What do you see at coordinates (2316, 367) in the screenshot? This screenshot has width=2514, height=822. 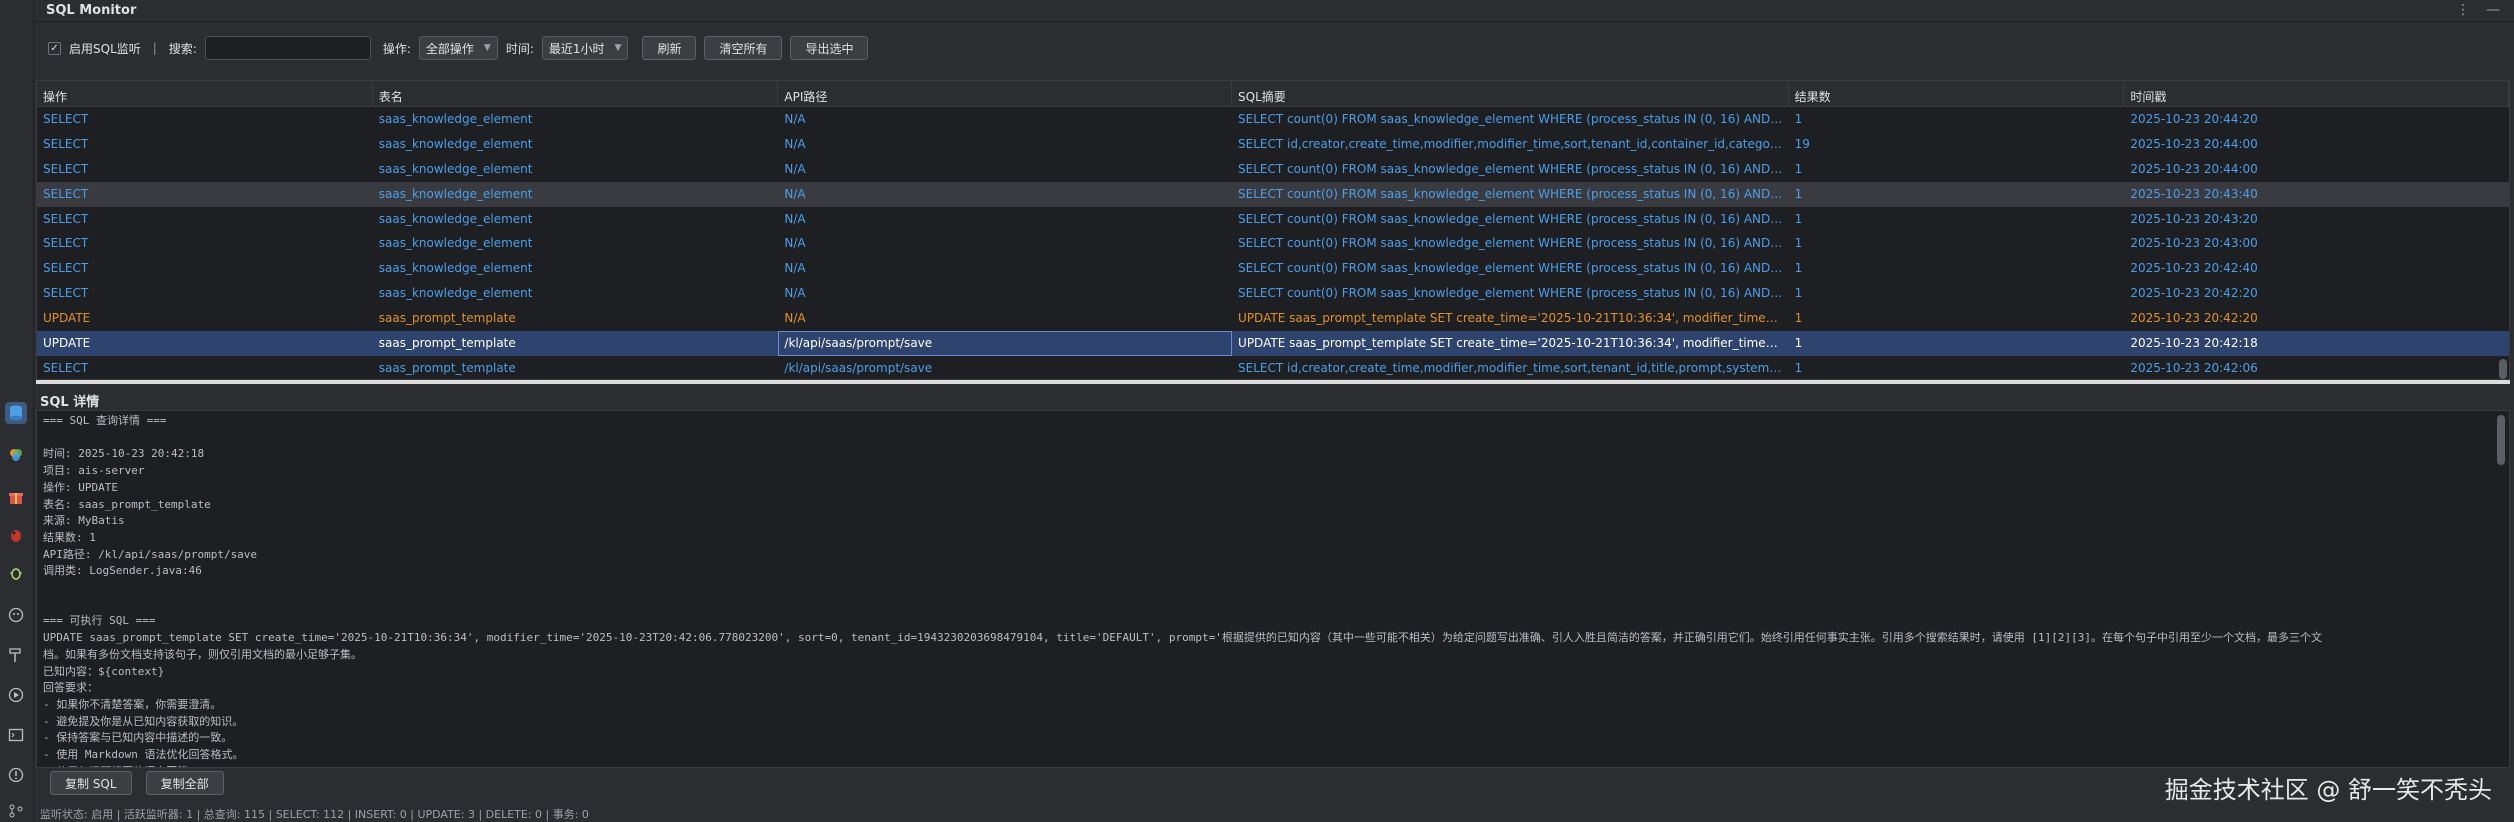 I see `cell-timestamp: 2025-10-23 20:42:06` at bounding box center [2316, 367].